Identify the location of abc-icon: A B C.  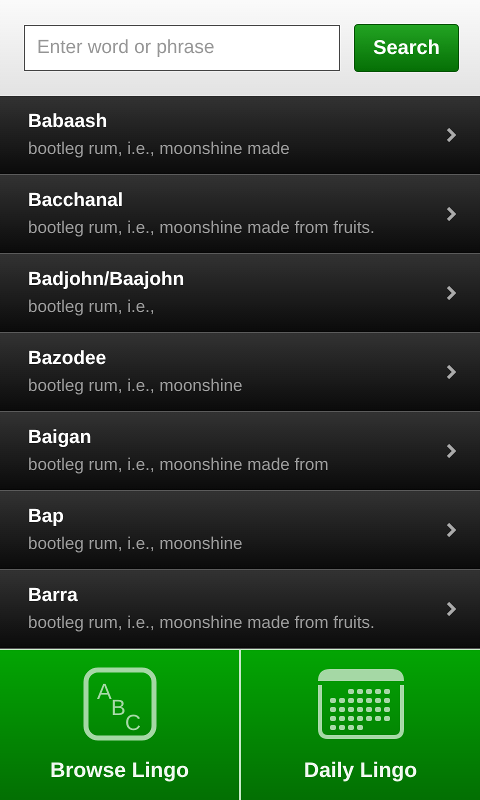
(119, 704).